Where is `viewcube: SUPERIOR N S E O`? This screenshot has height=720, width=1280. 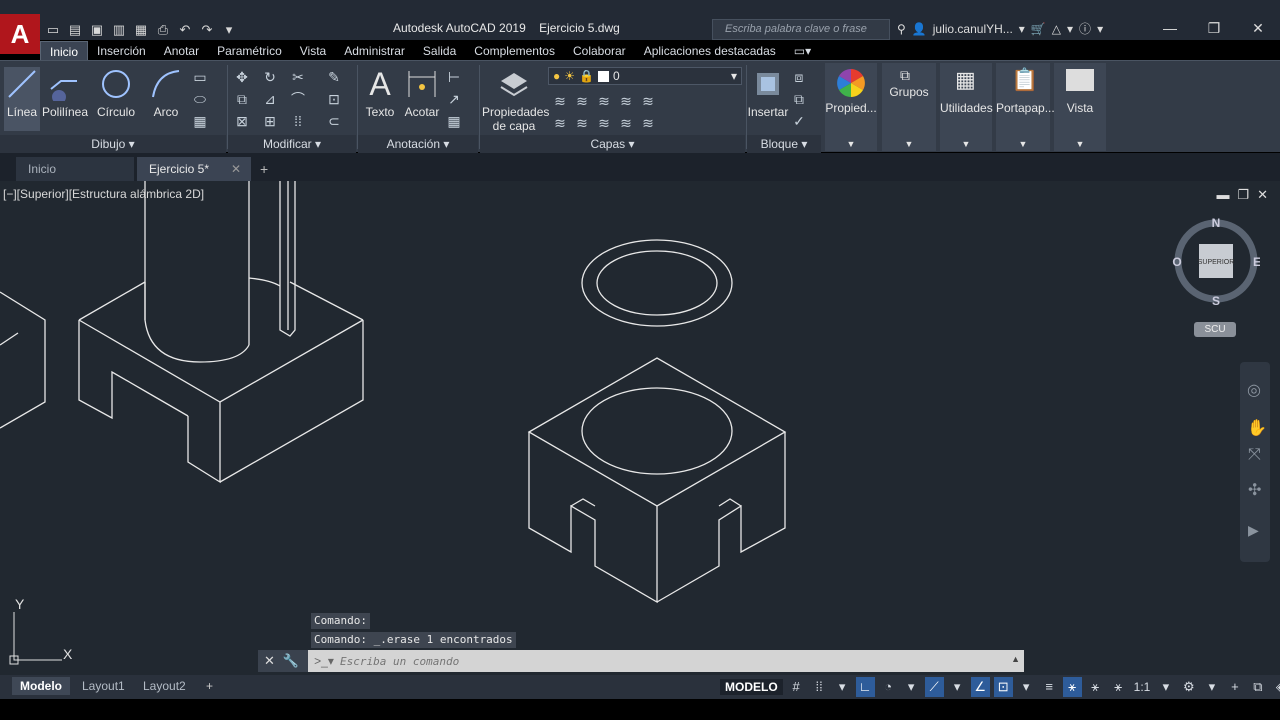
viewcube: SUPERIOR N S E O is located at coordinates (1215, 261).